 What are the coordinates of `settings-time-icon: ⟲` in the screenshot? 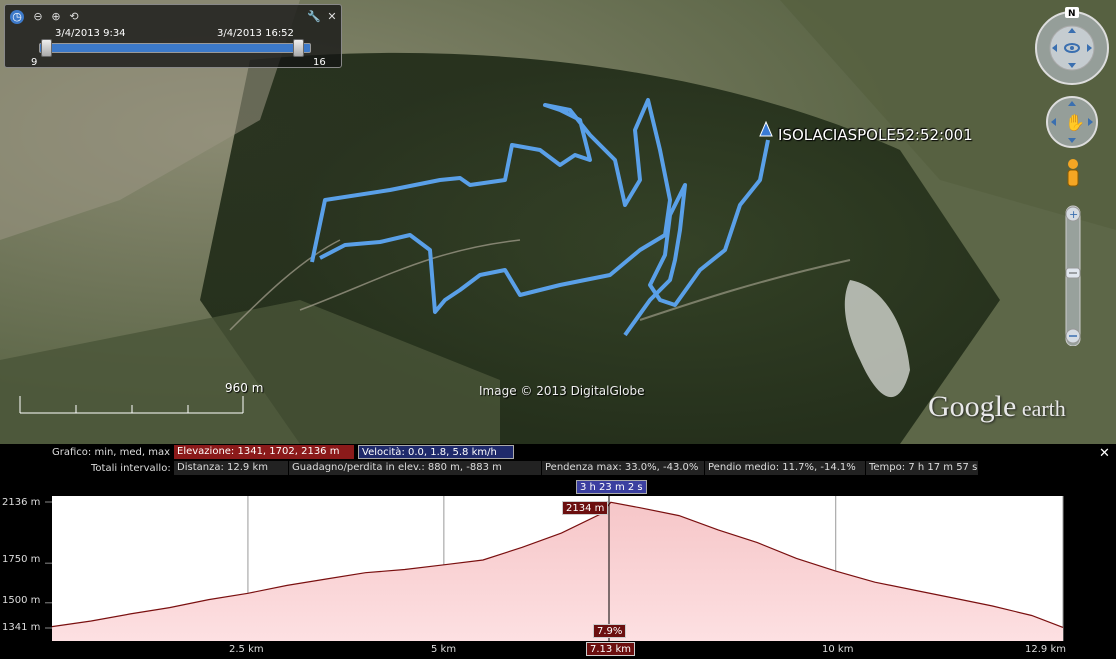 It's located at (74, 17).